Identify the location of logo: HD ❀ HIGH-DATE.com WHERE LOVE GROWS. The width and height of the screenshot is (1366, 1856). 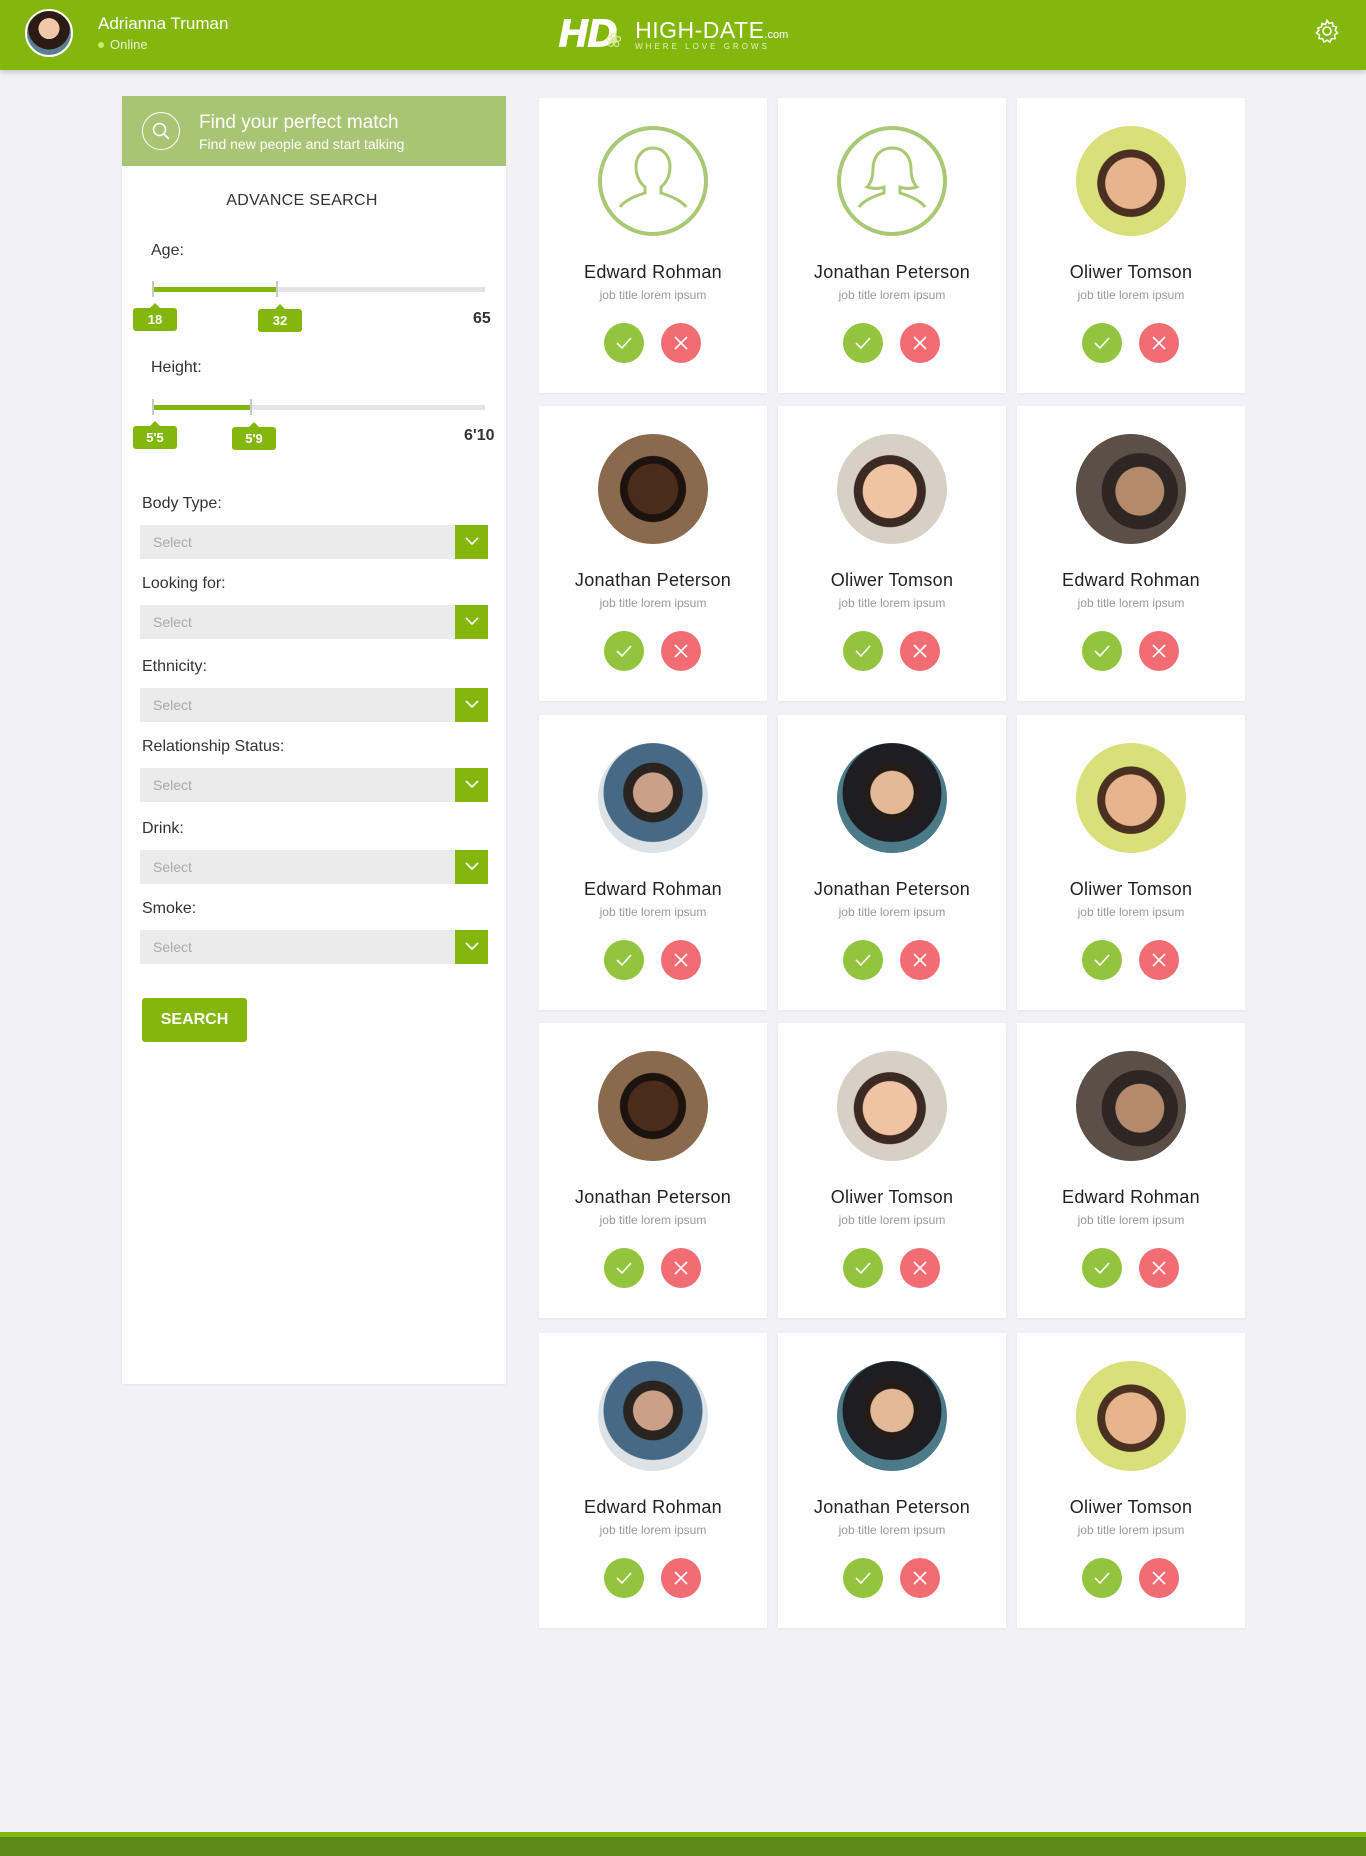
(673, 34).